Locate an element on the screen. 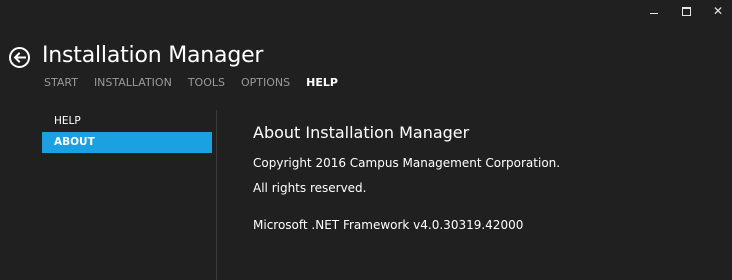 Image resolution: width=732 pixels, height=280 pixels. back-button is located at coordinates (19, 57).